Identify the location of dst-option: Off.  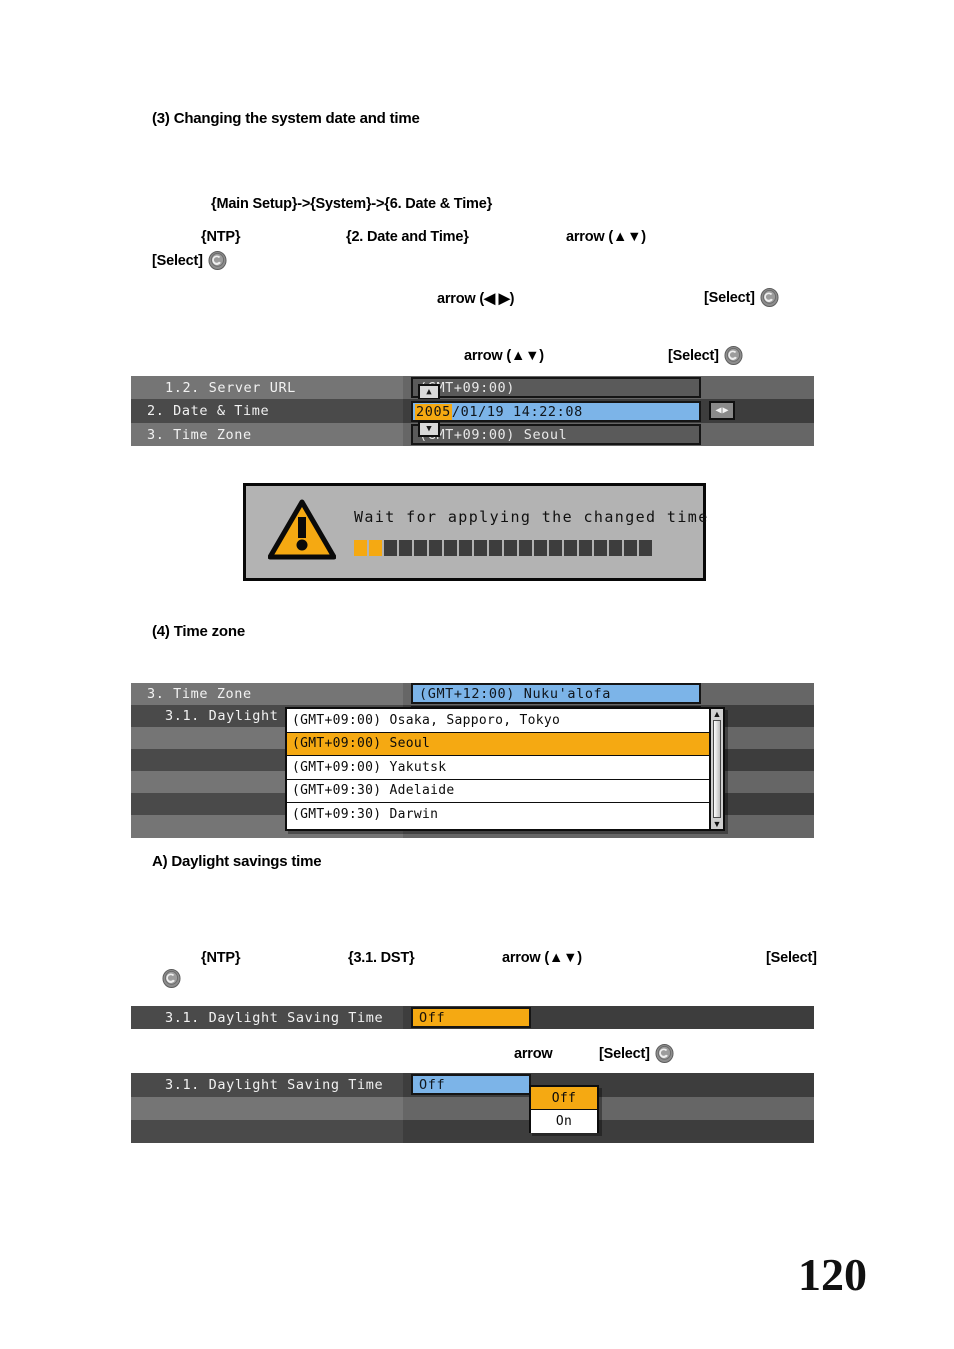
(564, 1098).